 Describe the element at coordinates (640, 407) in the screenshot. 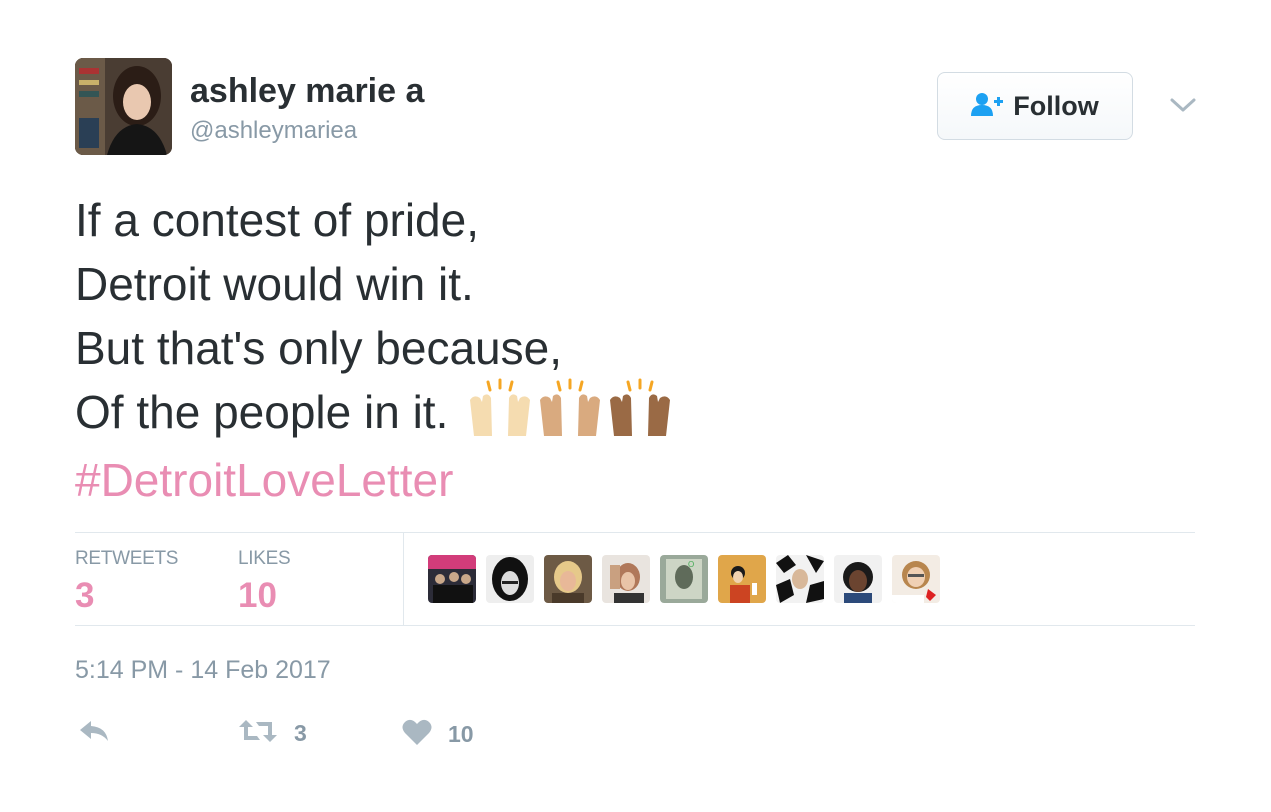

I see `raising-hands-medium-dark-icon` at that location.